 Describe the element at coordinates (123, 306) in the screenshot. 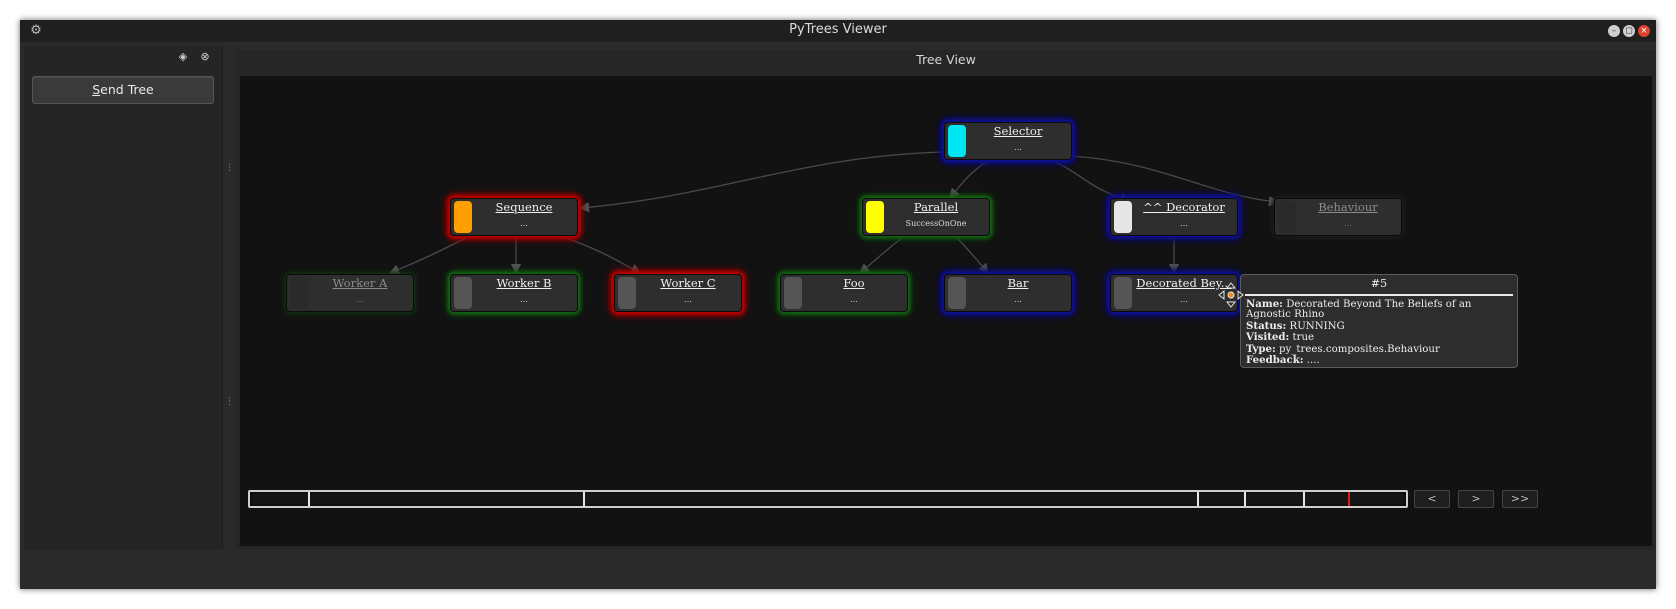

I see `dock-panel: ◈ ⊗ Send Tree` at that location.